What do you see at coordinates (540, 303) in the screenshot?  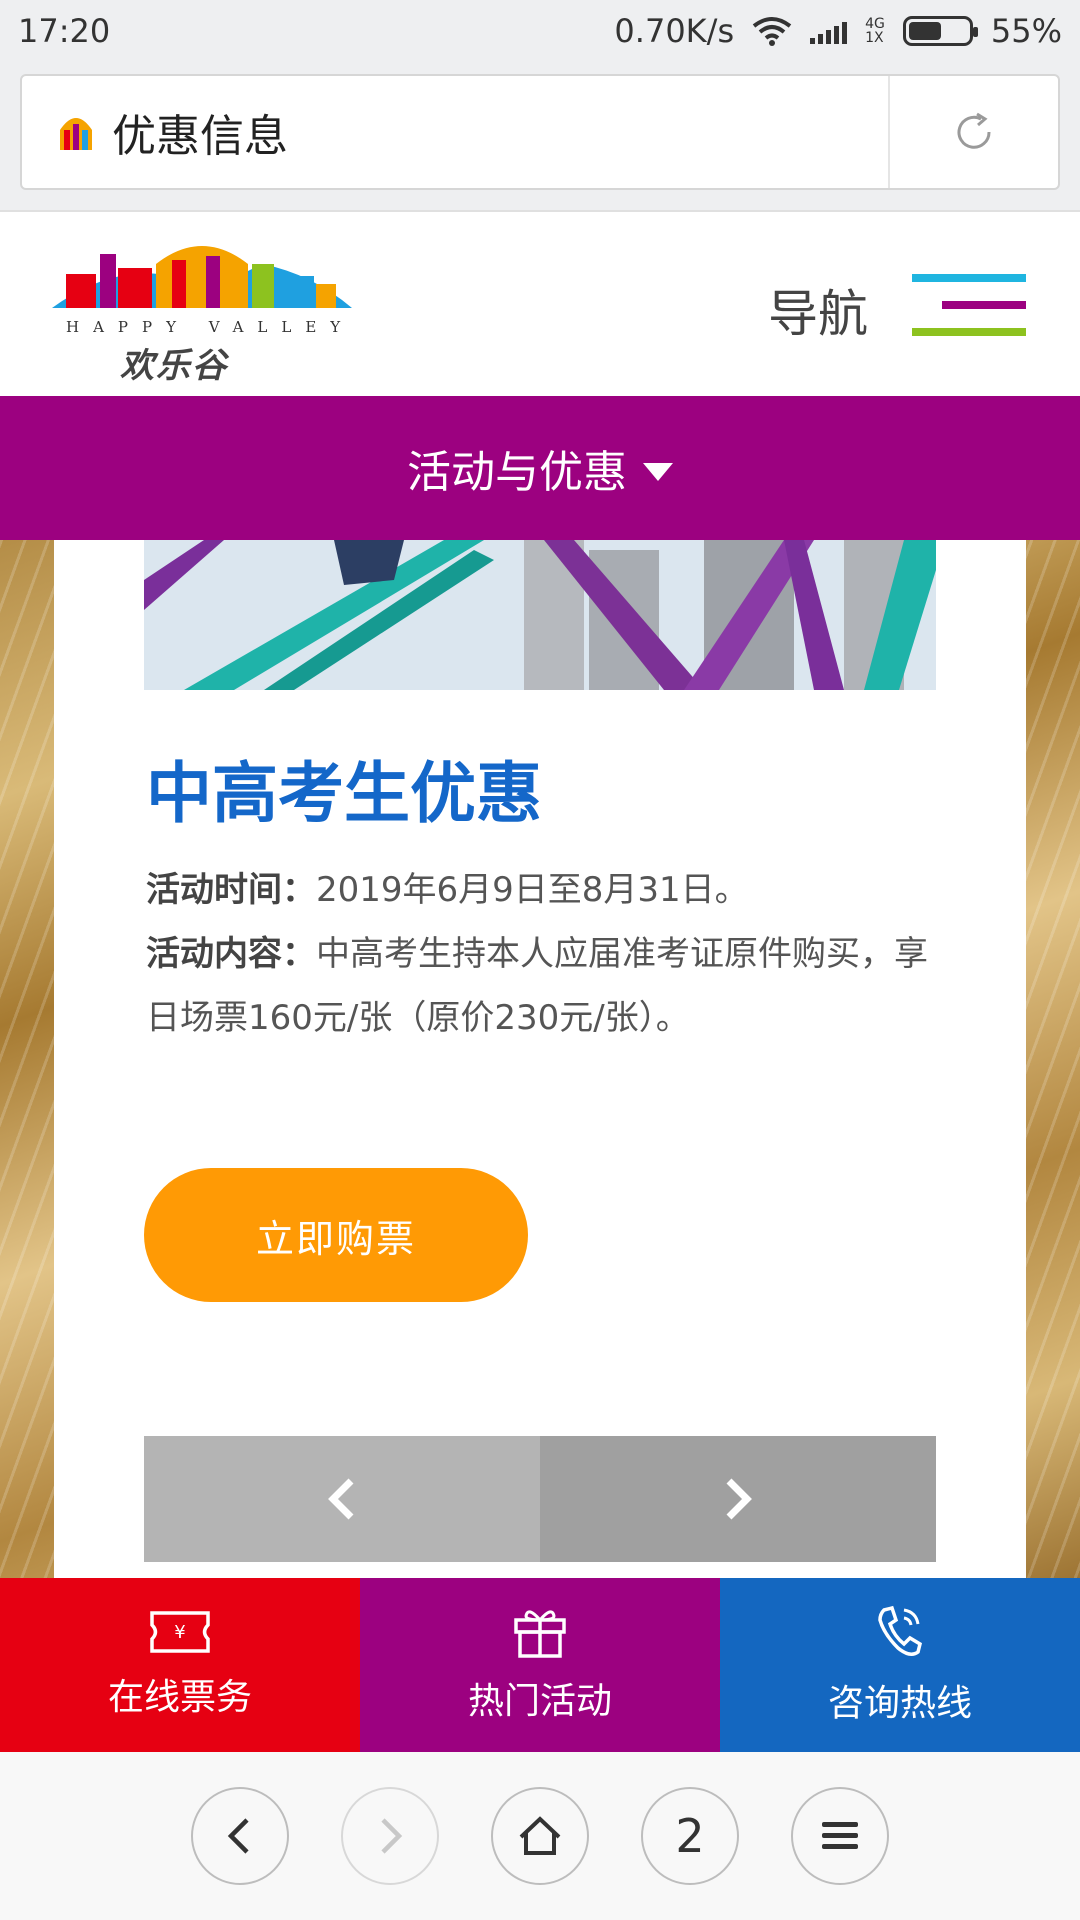 I see `site-header: HAPPY VALLEY 欢乐谷 导航` at bounding box center [540, 303].